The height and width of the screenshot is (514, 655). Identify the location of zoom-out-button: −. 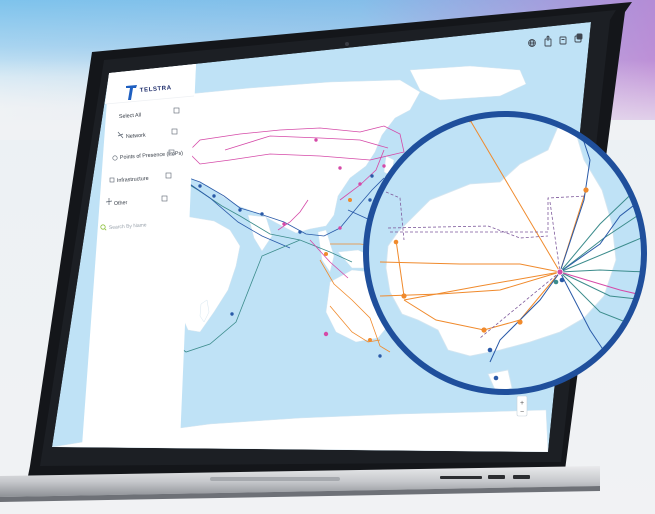
(522, 412).